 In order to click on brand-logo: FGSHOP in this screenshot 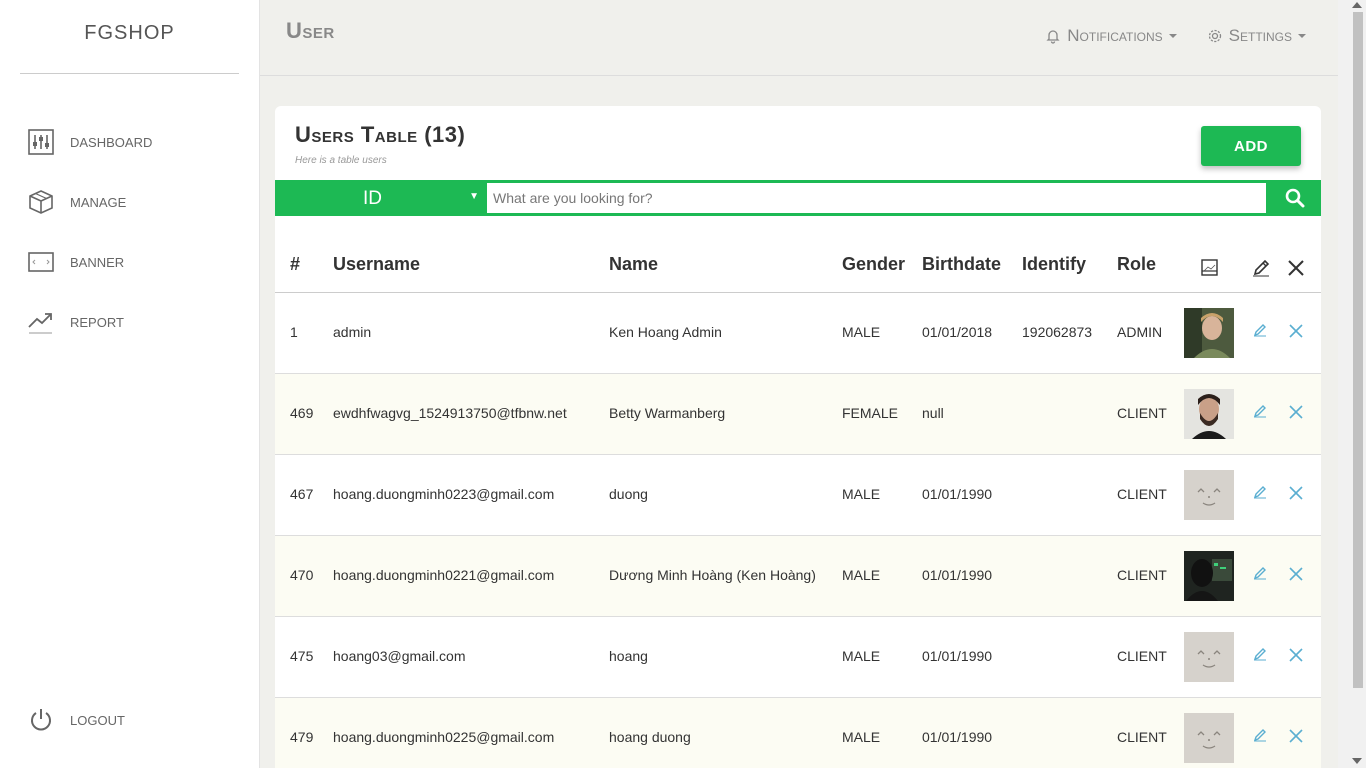, I will do `click(129, 37)`.